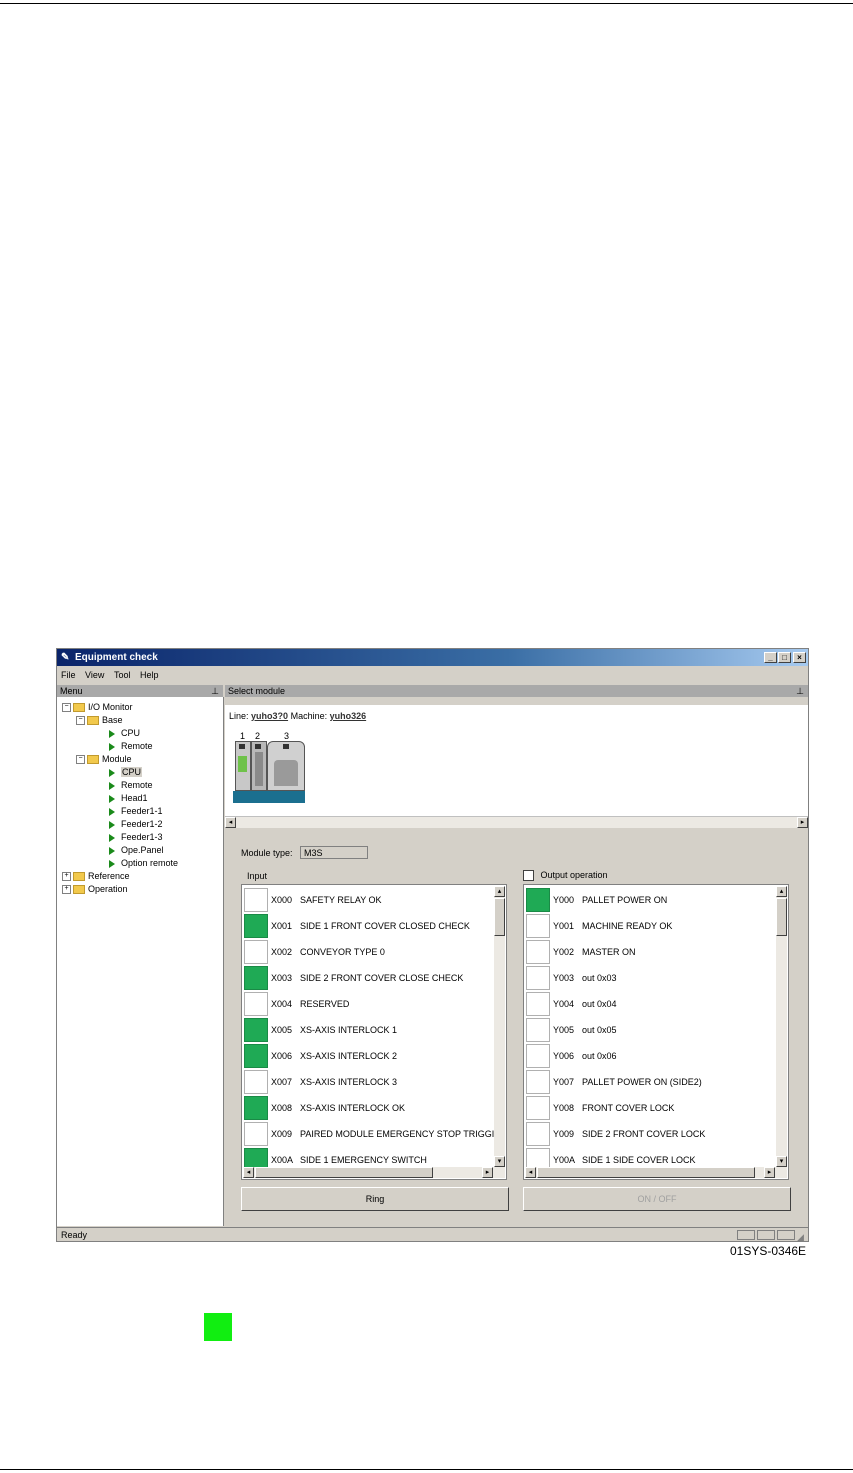 The width and height of the screenshot is (853, 1473). What do you see at coordinates (650, 1003) in the screenshot?
I see `output-row: Y004 out 0x04` at bounding box center [650, 1003].